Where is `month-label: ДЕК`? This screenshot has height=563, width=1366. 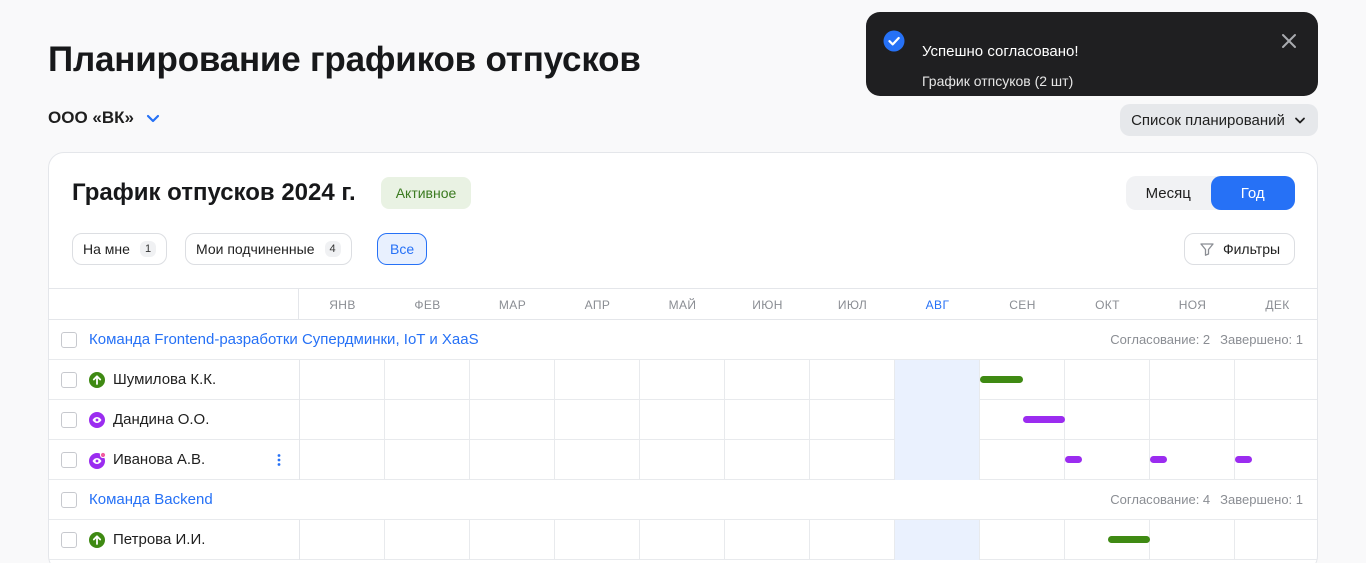 month-label: ДЕК is located at coordinates (1277, 304).